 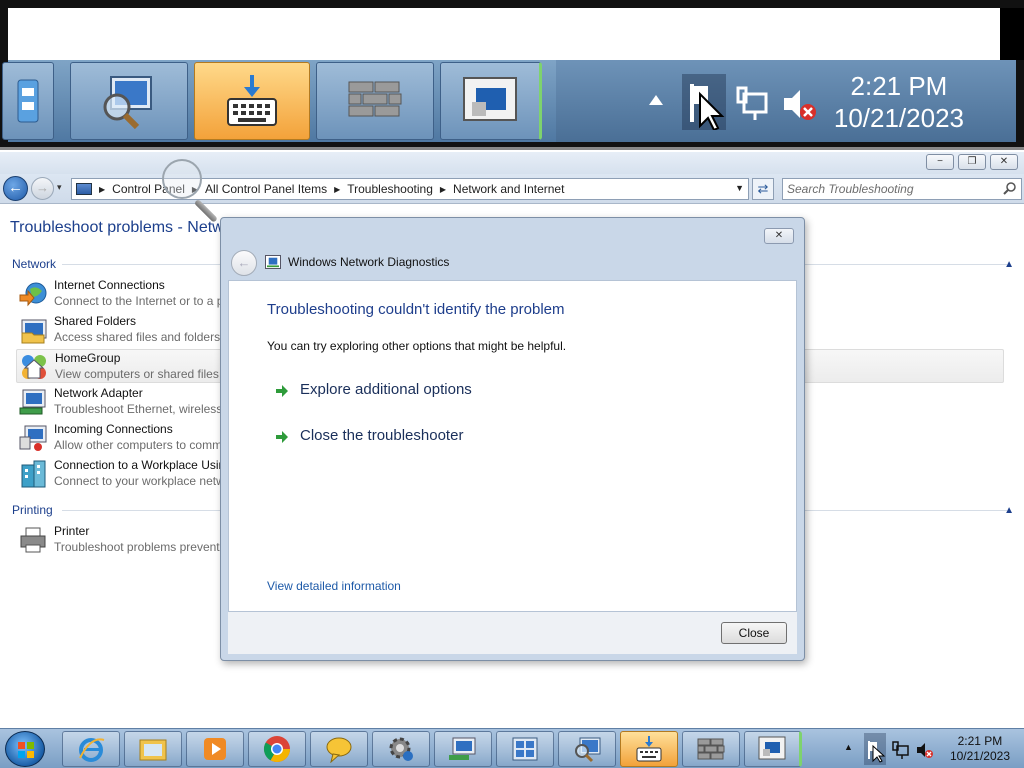 I want to click on section-heading-printing: Printing, so click(x=32, y=510).